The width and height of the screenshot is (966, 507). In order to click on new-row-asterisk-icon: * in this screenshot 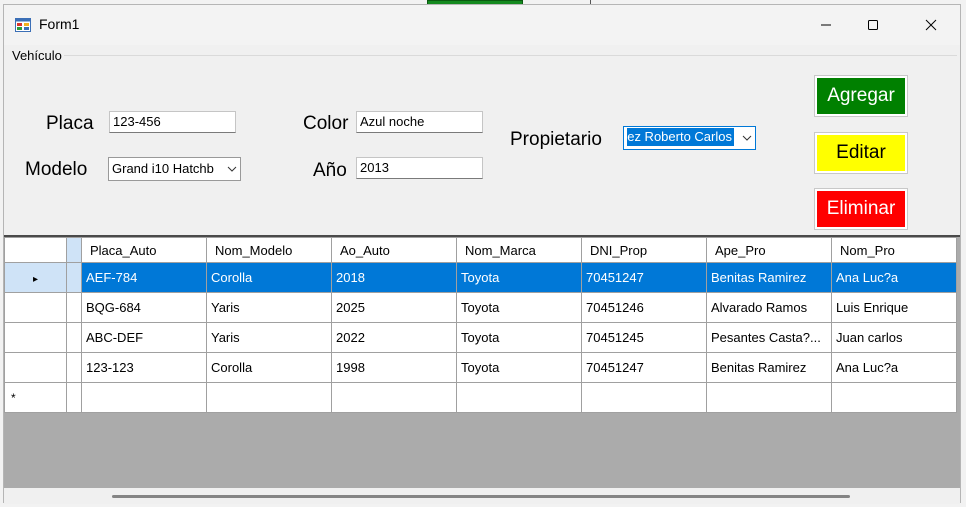, I will do `click(13, 398)`.